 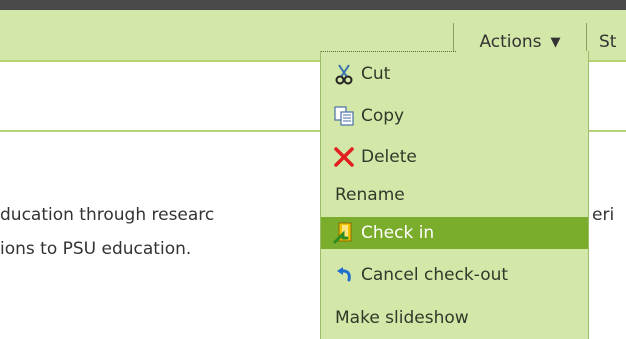 I want to click on menu-item-label: Cancel check-out, so click(x=435, y=275).